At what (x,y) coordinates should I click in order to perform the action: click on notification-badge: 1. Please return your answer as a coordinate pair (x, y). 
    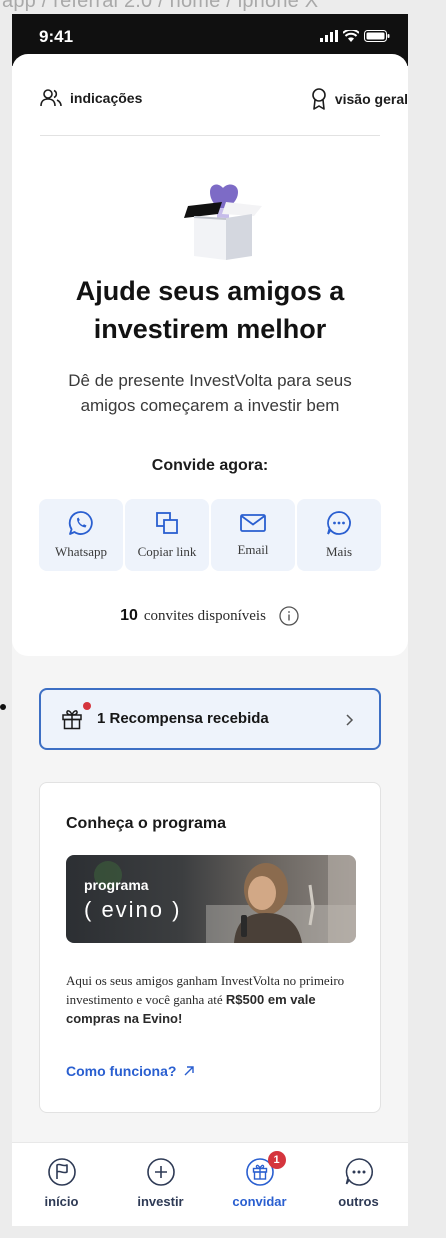
    Looking at the image, I should click on (276, 1160).